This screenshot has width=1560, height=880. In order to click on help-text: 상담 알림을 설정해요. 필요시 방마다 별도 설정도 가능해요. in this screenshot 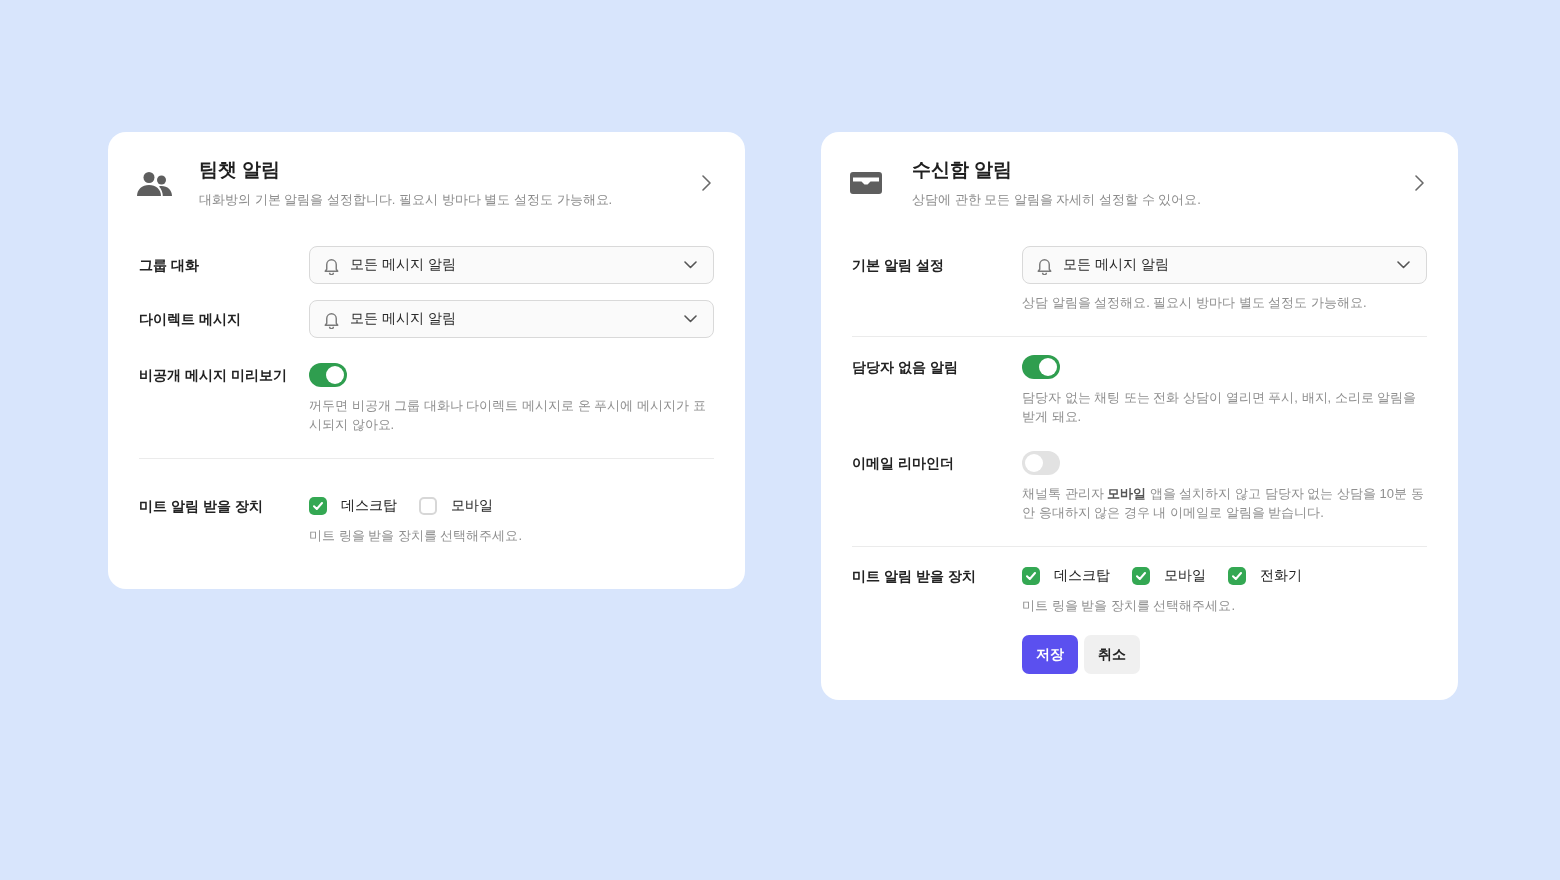, I will do `click(1195, 303)`.